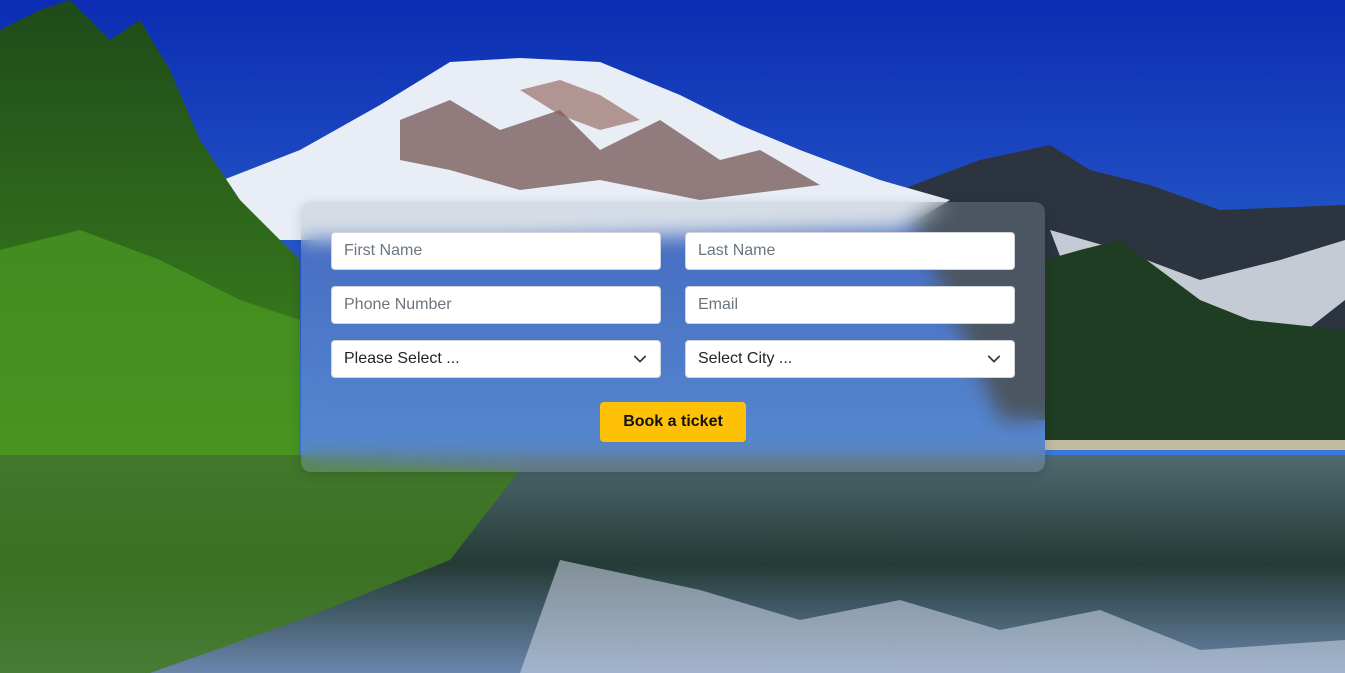 This screenshot has height=673, width=1345. Describe the element at coordinates (673, 422) in the screenshot. I see `book-ticket-button: Book a ticket` at that location.